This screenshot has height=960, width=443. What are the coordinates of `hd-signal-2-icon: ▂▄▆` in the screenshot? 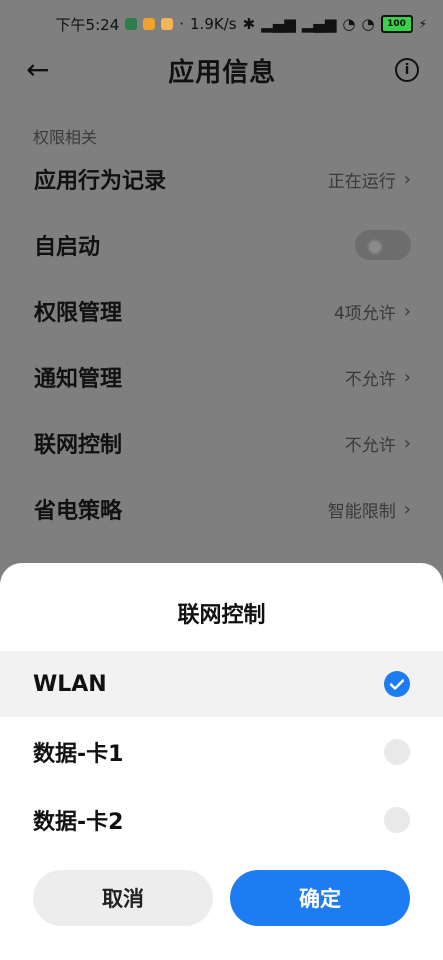 It's located at (319, 24).